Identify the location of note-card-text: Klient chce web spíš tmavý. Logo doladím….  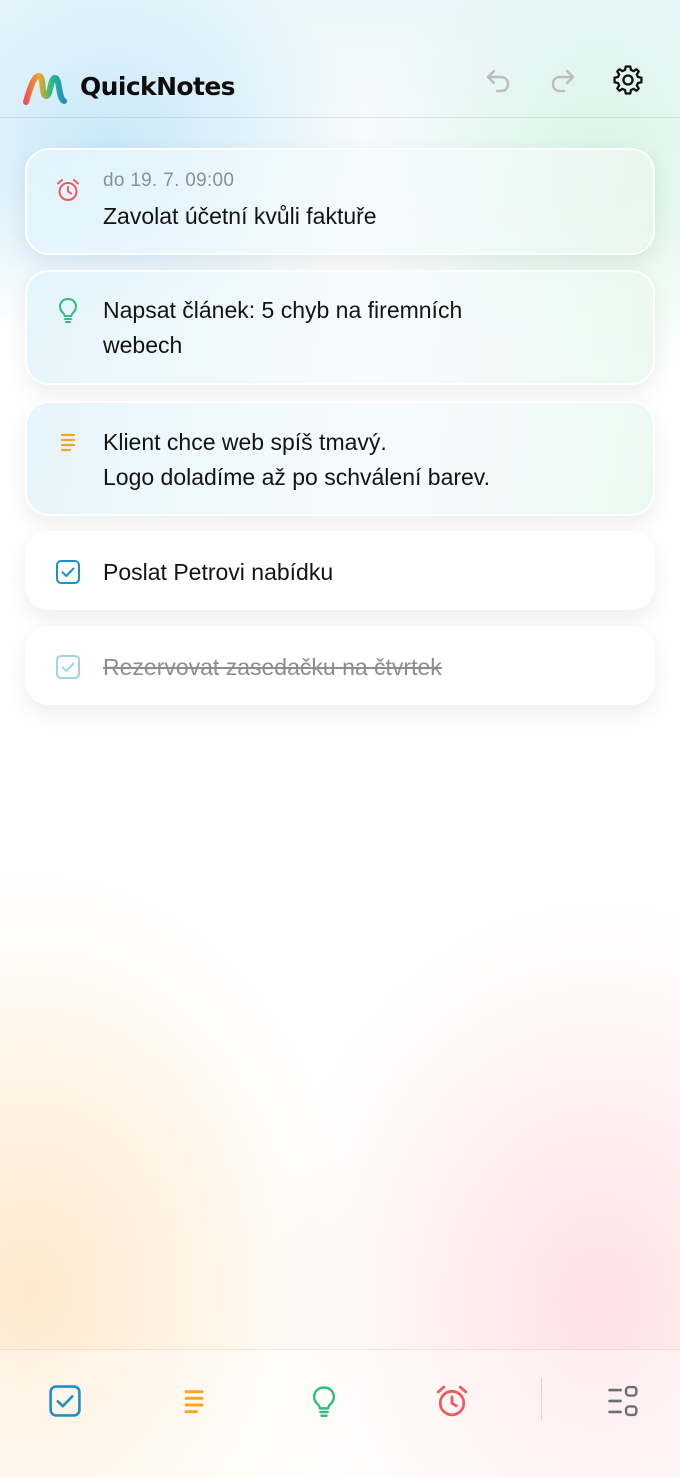
(340, 458).